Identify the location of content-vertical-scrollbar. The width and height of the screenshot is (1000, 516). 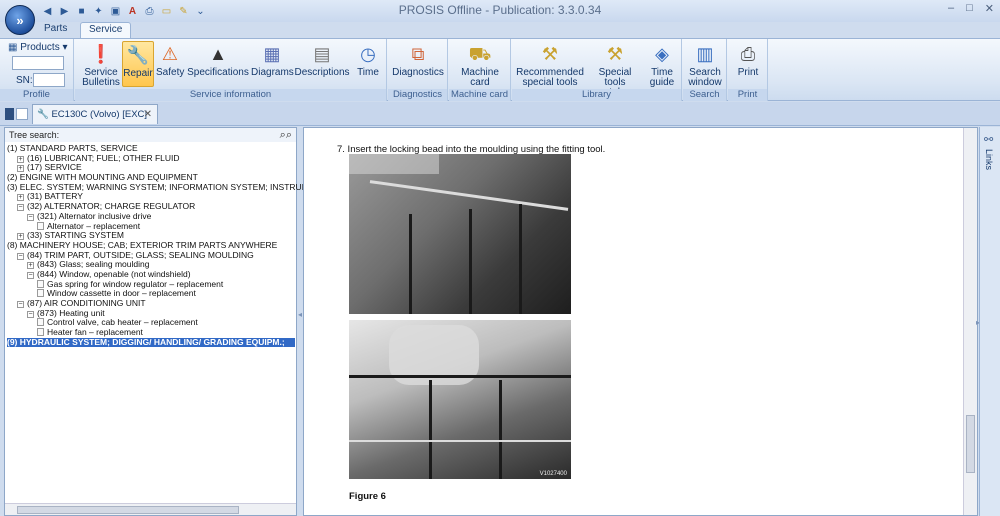
(970, 321).